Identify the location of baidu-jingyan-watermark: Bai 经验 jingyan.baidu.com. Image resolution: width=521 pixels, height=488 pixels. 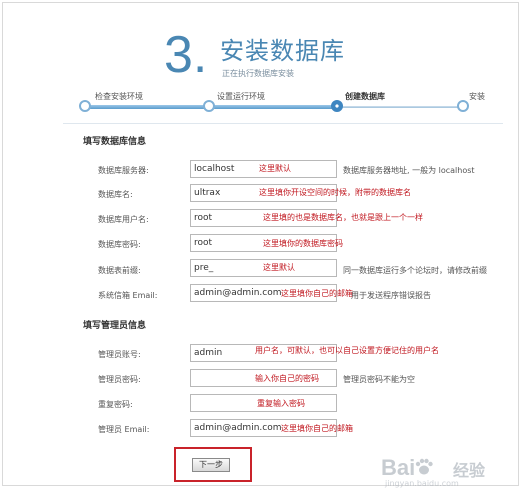
(446, 471).